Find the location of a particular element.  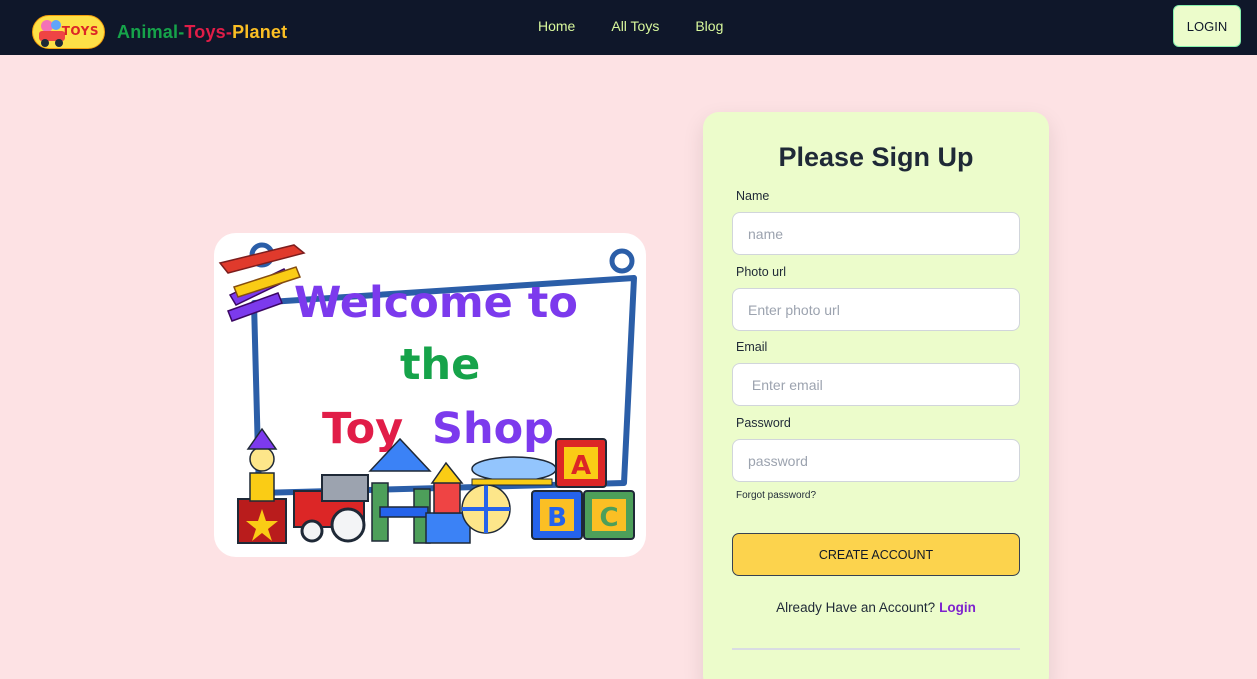

logo-text: TOYS is located at coordinates (80, 31).